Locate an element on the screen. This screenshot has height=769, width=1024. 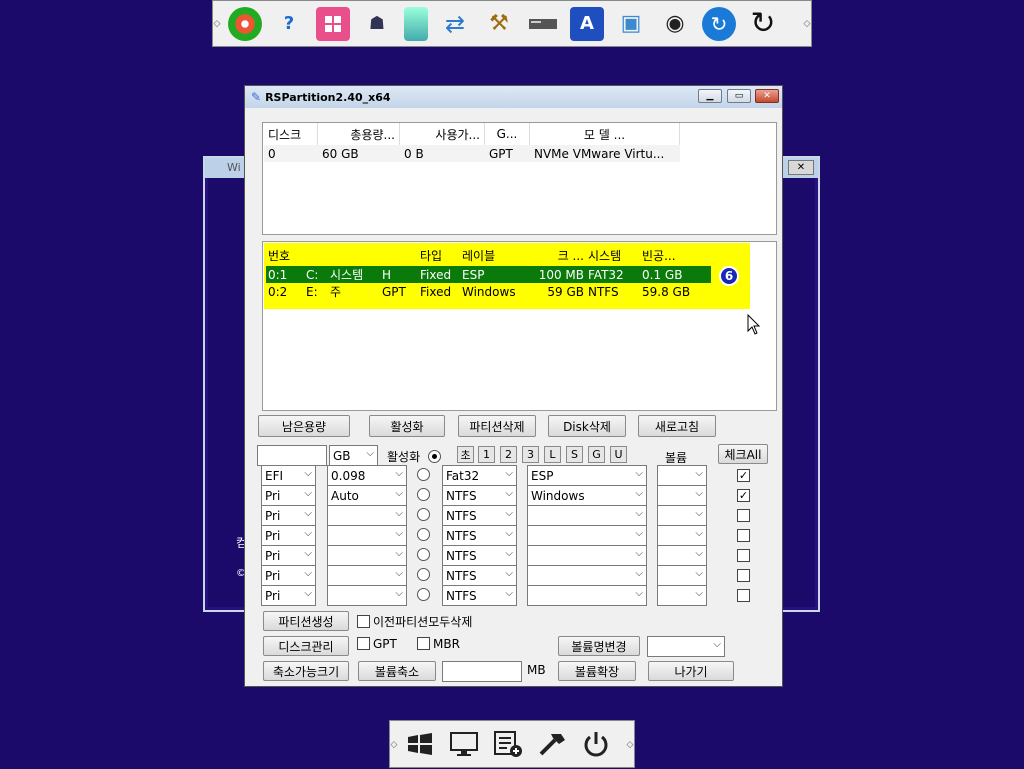
rename-volume-button: 볼륨명변경 is located at coordinates (599, 646).